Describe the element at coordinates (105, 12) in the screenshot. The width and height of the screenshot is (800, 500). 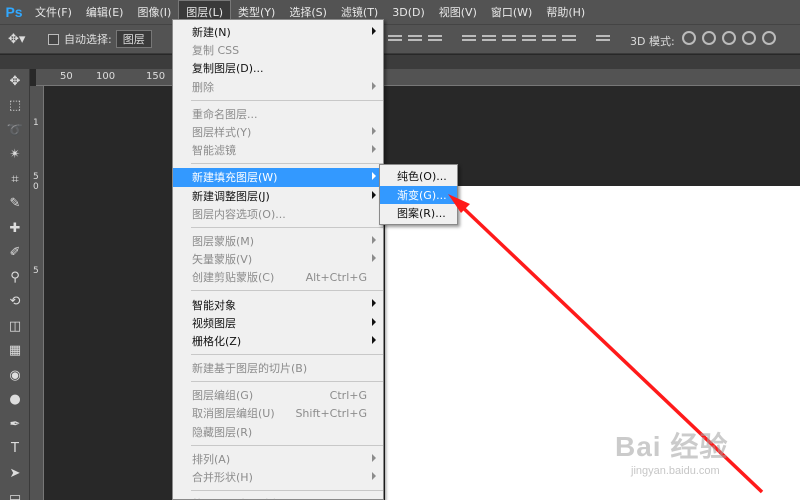
I see `menu-item: 编辑(E)` at that location.